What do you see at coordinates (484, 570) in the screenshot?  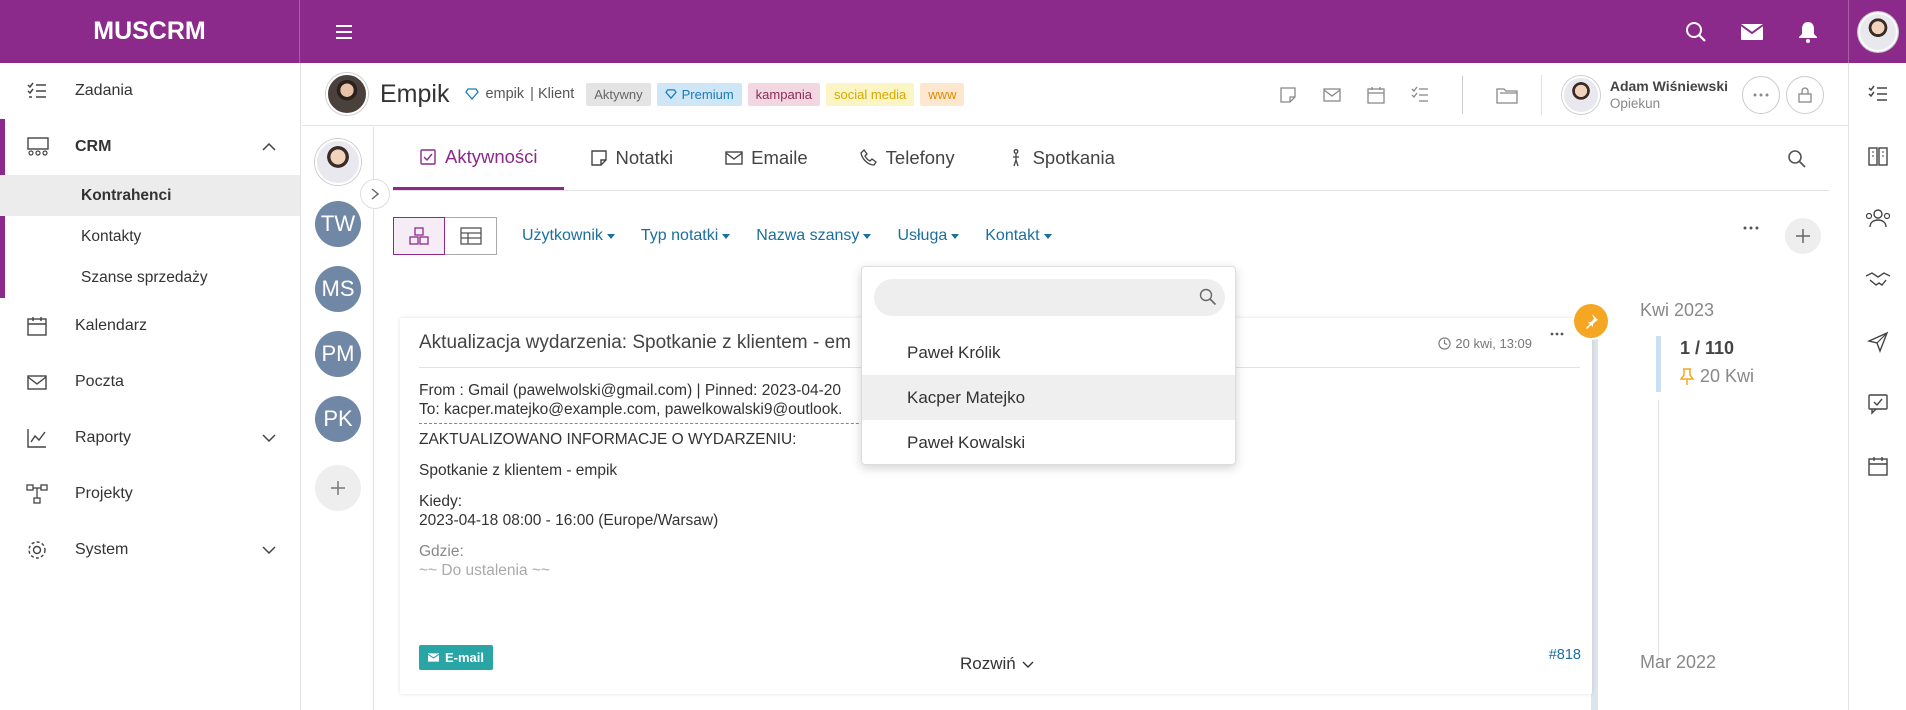 I see `email-where-value: ~~ Do ustalenia ~~` at bounding box center [484, 570].